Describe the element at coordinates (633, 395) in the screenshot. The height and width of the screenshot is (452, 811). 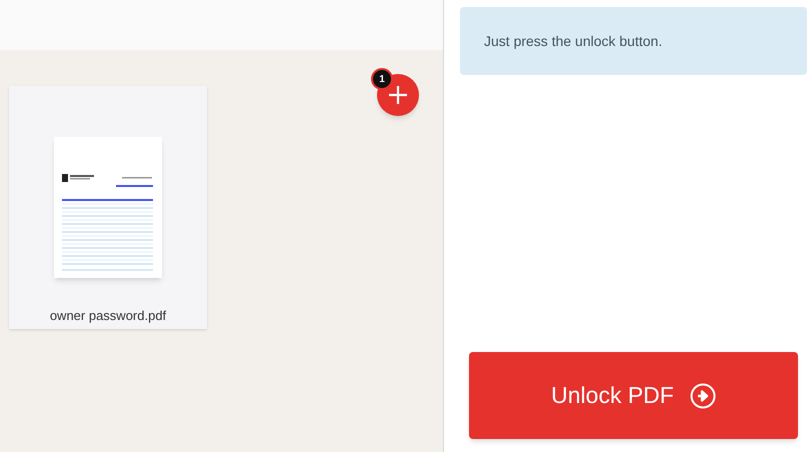
I see `unlock-pdf-button: Unlock PDF` at that location.